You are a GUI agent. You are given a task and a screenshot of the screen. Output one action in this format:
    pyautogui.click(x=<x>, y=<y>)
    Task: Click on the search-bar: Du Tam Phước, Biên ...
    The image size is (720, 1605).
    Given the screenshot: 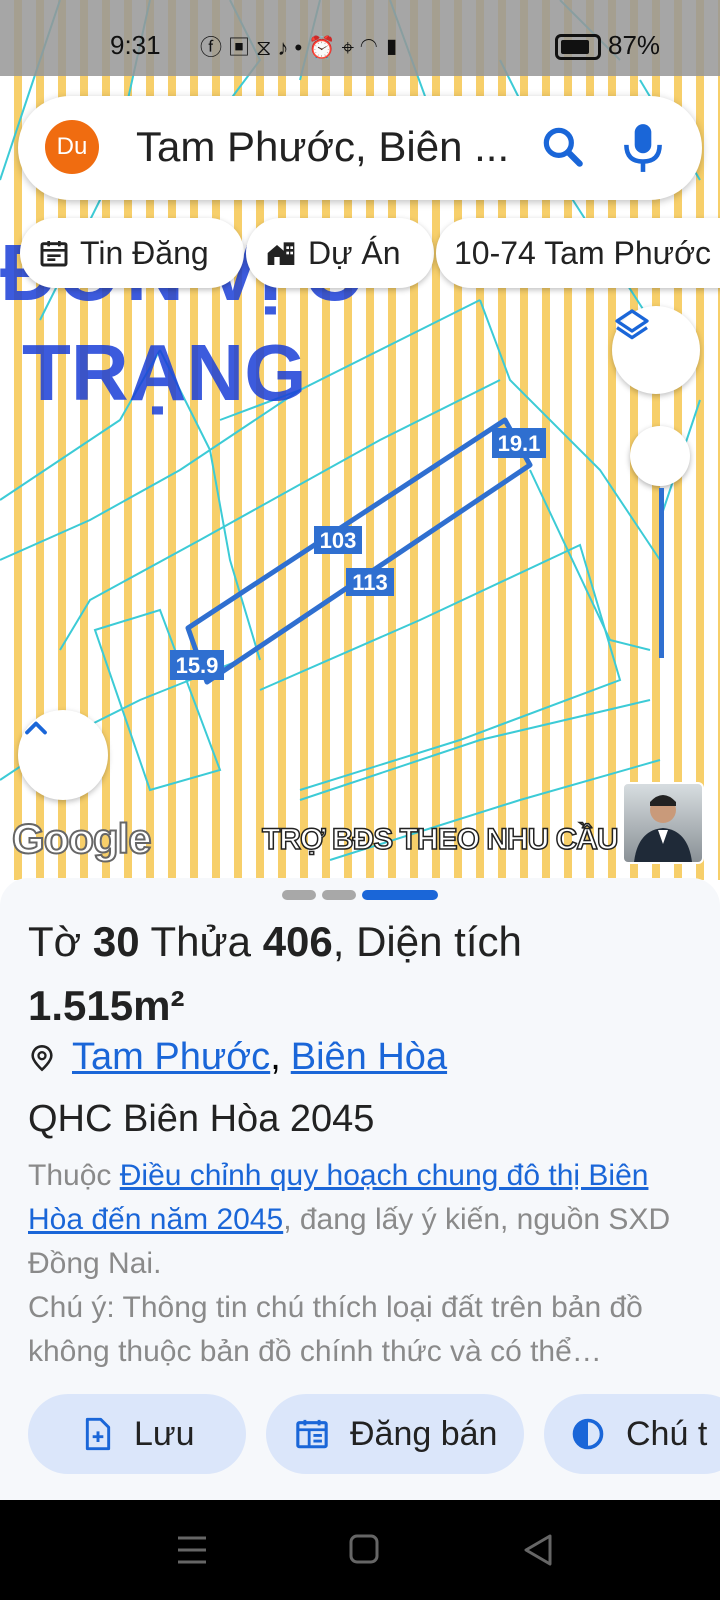 What is the action you would take?
    pyautogui.click(x=360, y=148)
    